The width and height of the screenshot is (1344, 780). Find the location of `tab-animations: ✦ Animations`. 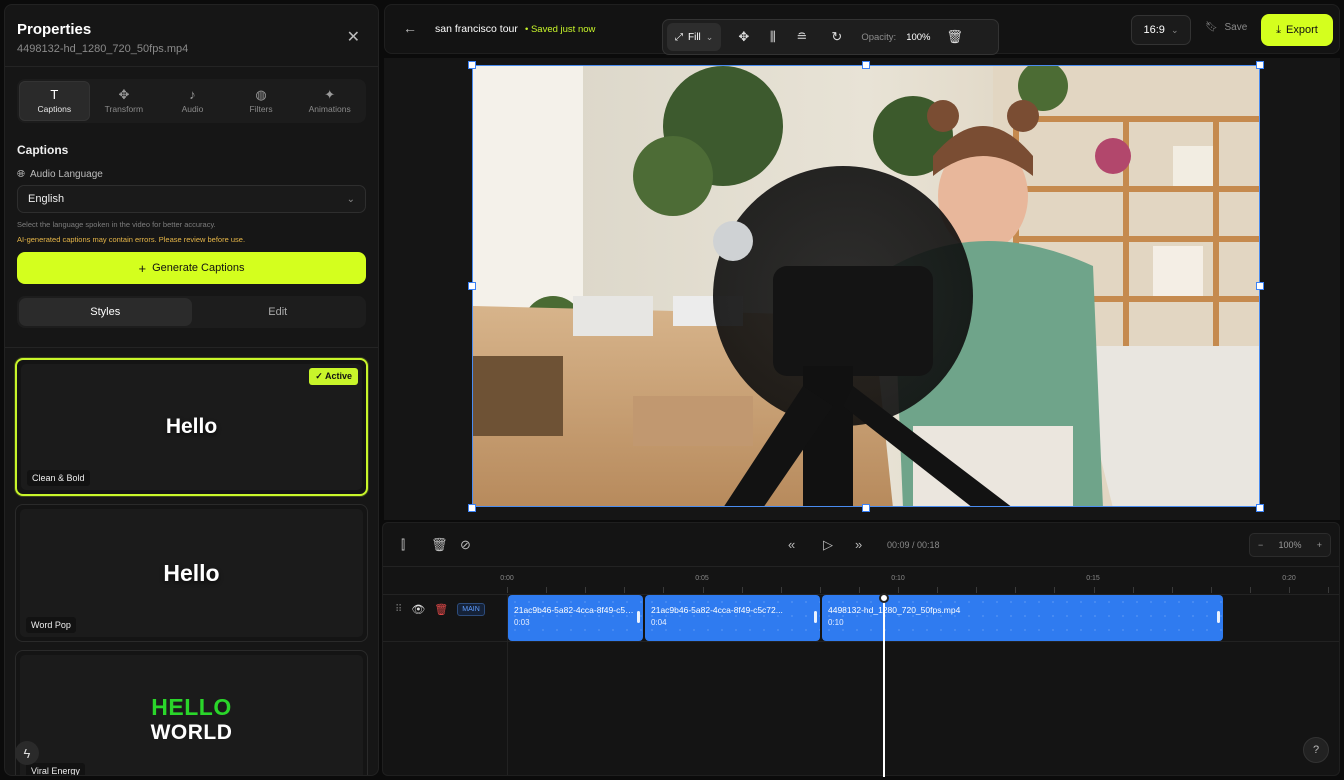

tab-animations: ✦ Animations is located at coordinates (329, 101).